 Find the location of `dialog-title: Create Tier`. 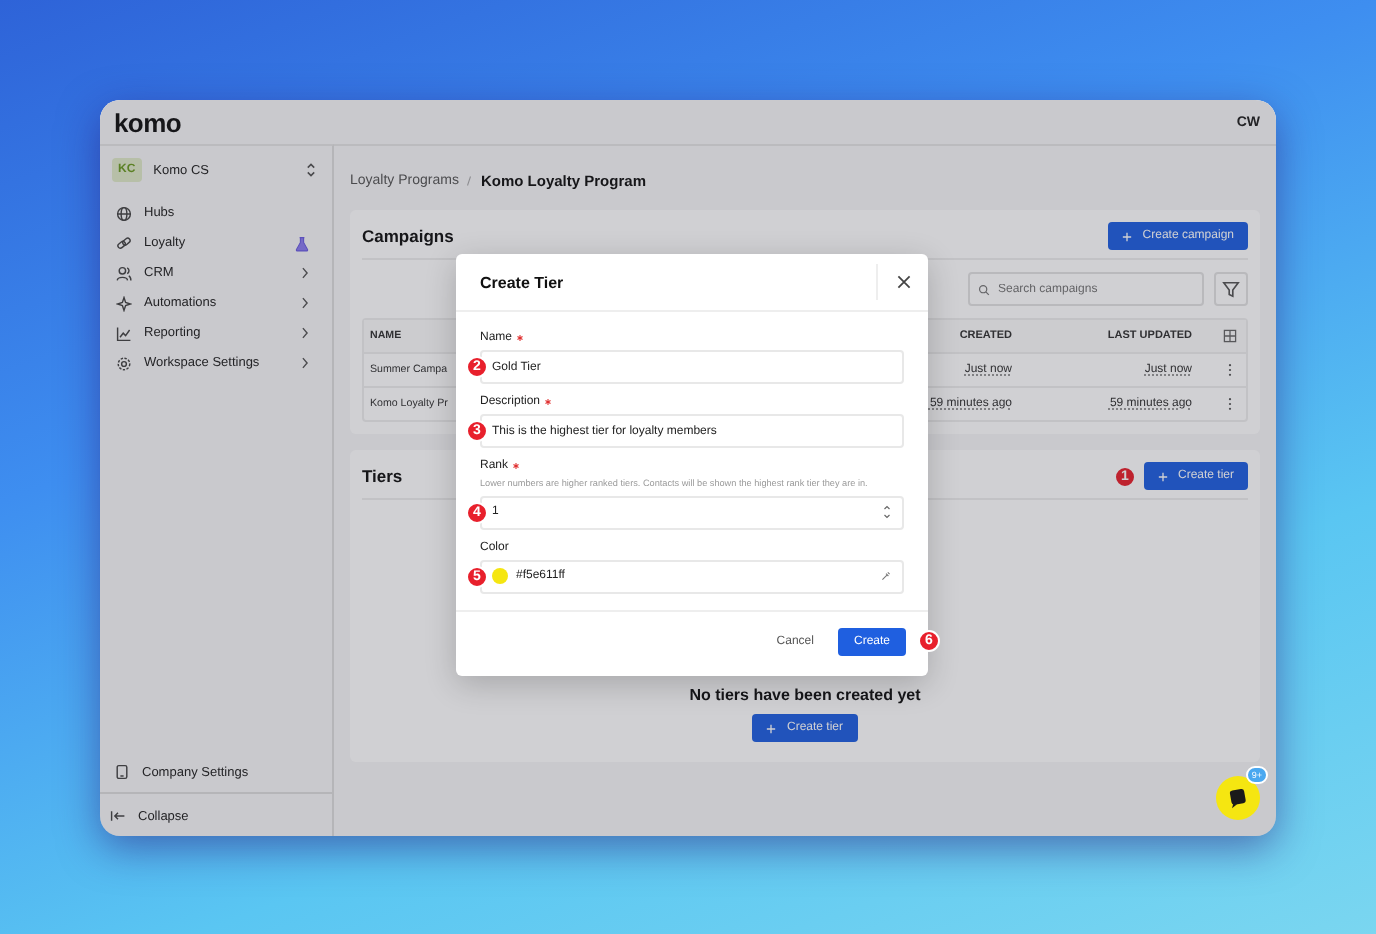

dialog-title: Create Tier is located at coordinates (522, 282).